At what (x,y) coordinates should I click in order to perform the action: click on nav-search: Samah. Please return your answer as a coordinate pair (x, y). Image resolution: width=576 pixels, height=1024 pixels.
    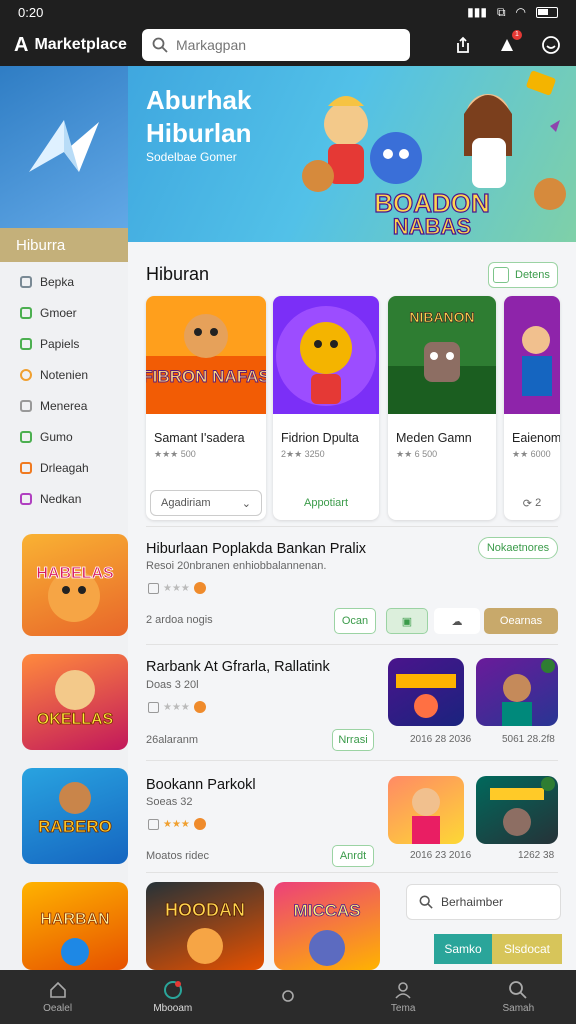
    Looking at the image, I should click on (518, 997).